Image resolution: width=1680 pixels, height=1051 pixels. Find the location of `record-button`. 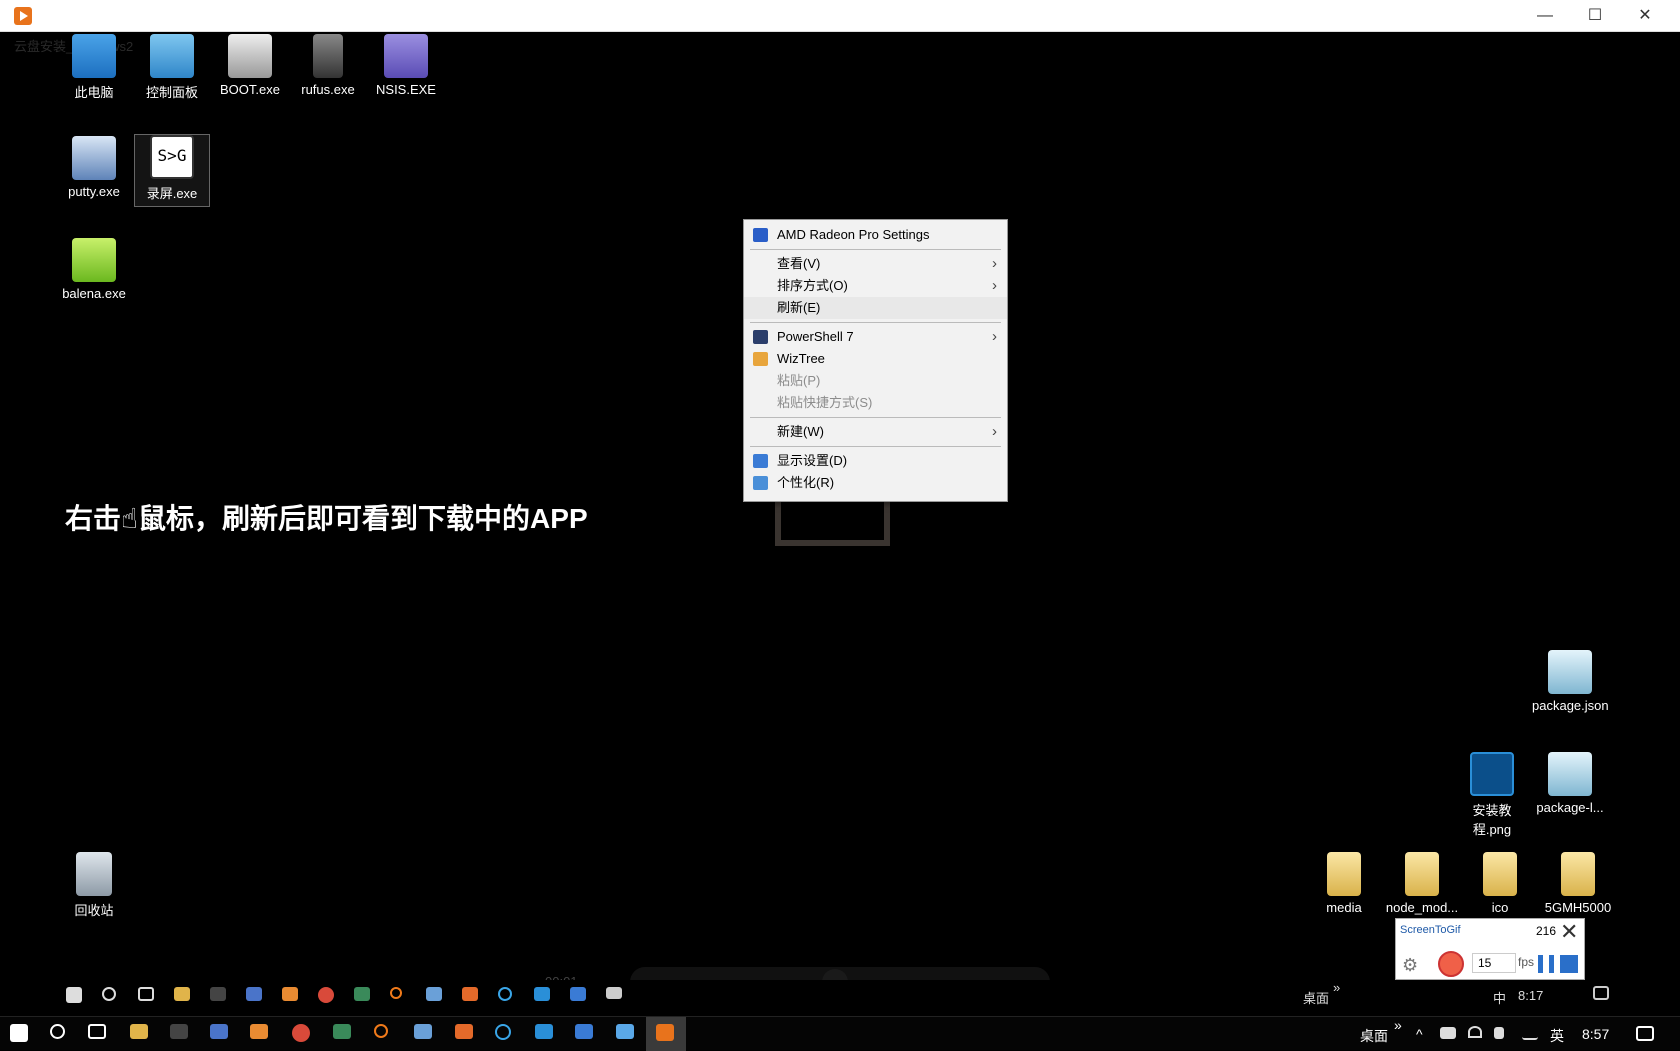

record-button is located at coordinates (1451, 964).